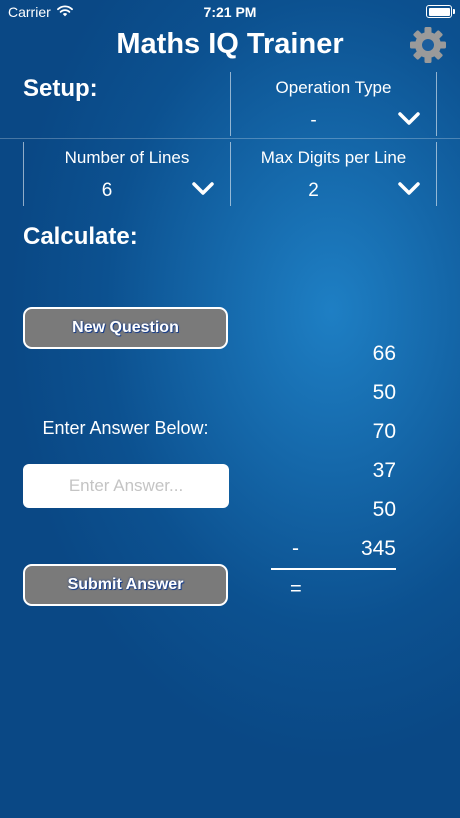 The height and width of the screenshot is (818, 460). What do you see at coordinates (313, 120) in the screenshot?
I see `operation-type-value: -` at bounding box center [313, 120].